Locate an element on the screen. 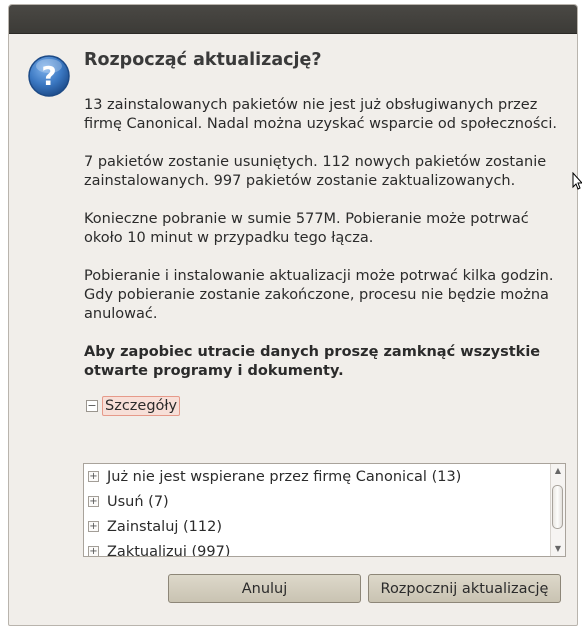  tree-scrollbar: ▲ ▼ is located at coordinates (557, 510).